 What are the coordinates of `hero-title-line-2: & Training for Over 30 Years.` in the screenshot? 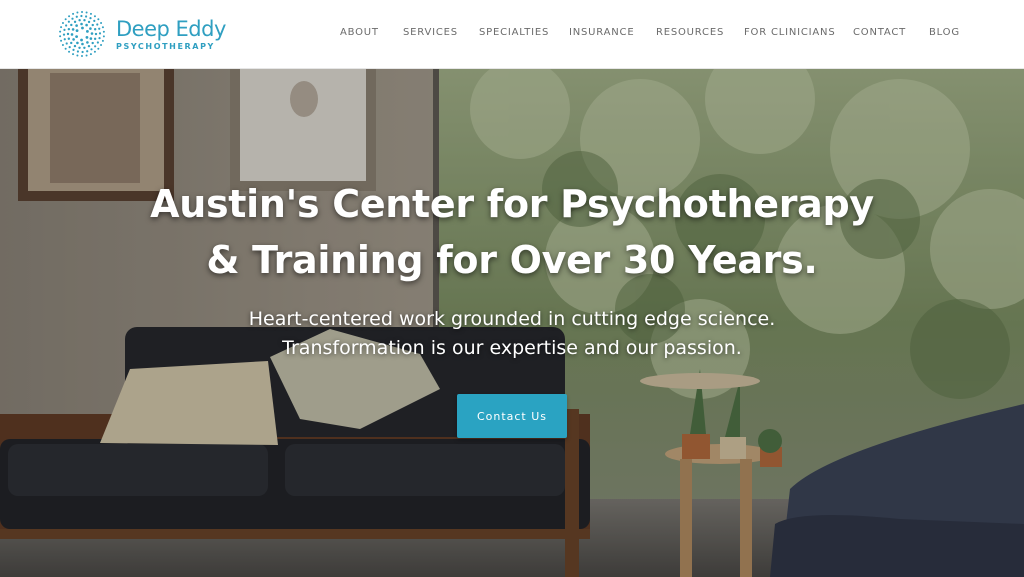 It's located at (512, 260).